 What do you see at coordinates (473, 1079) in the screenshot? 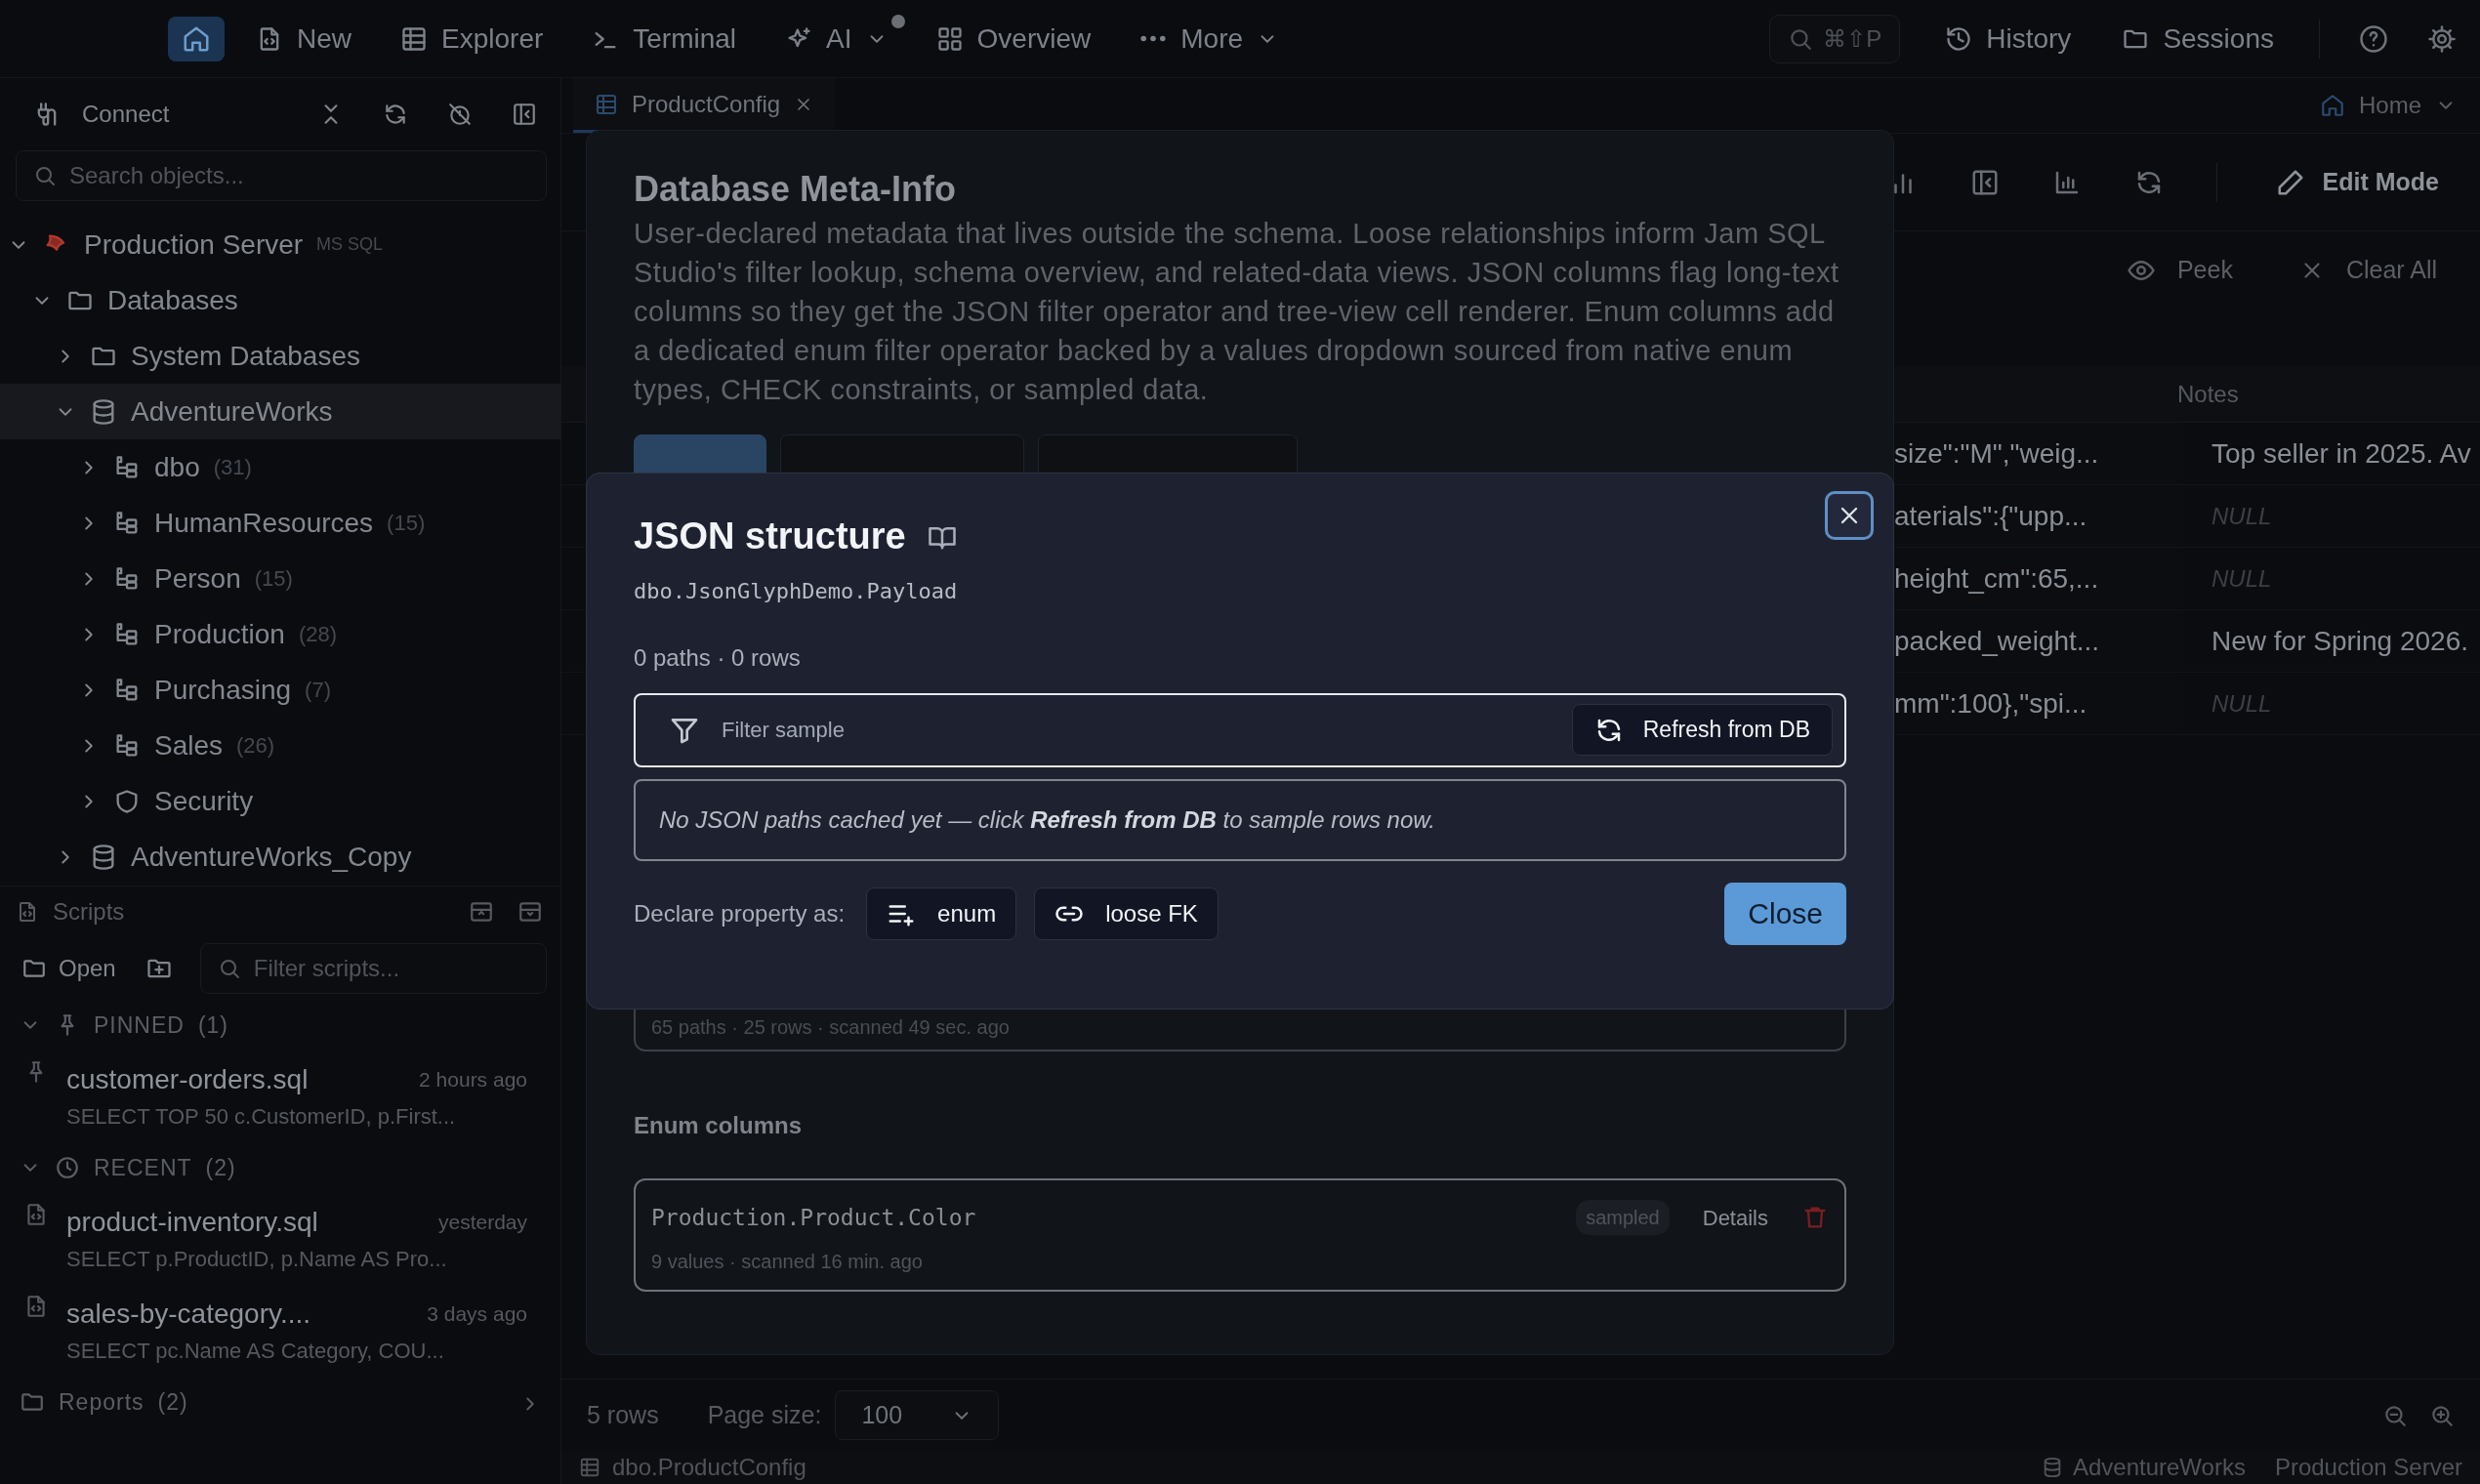
I see `timestamp: 2 hours ago` at bounding box center [473, 1079].